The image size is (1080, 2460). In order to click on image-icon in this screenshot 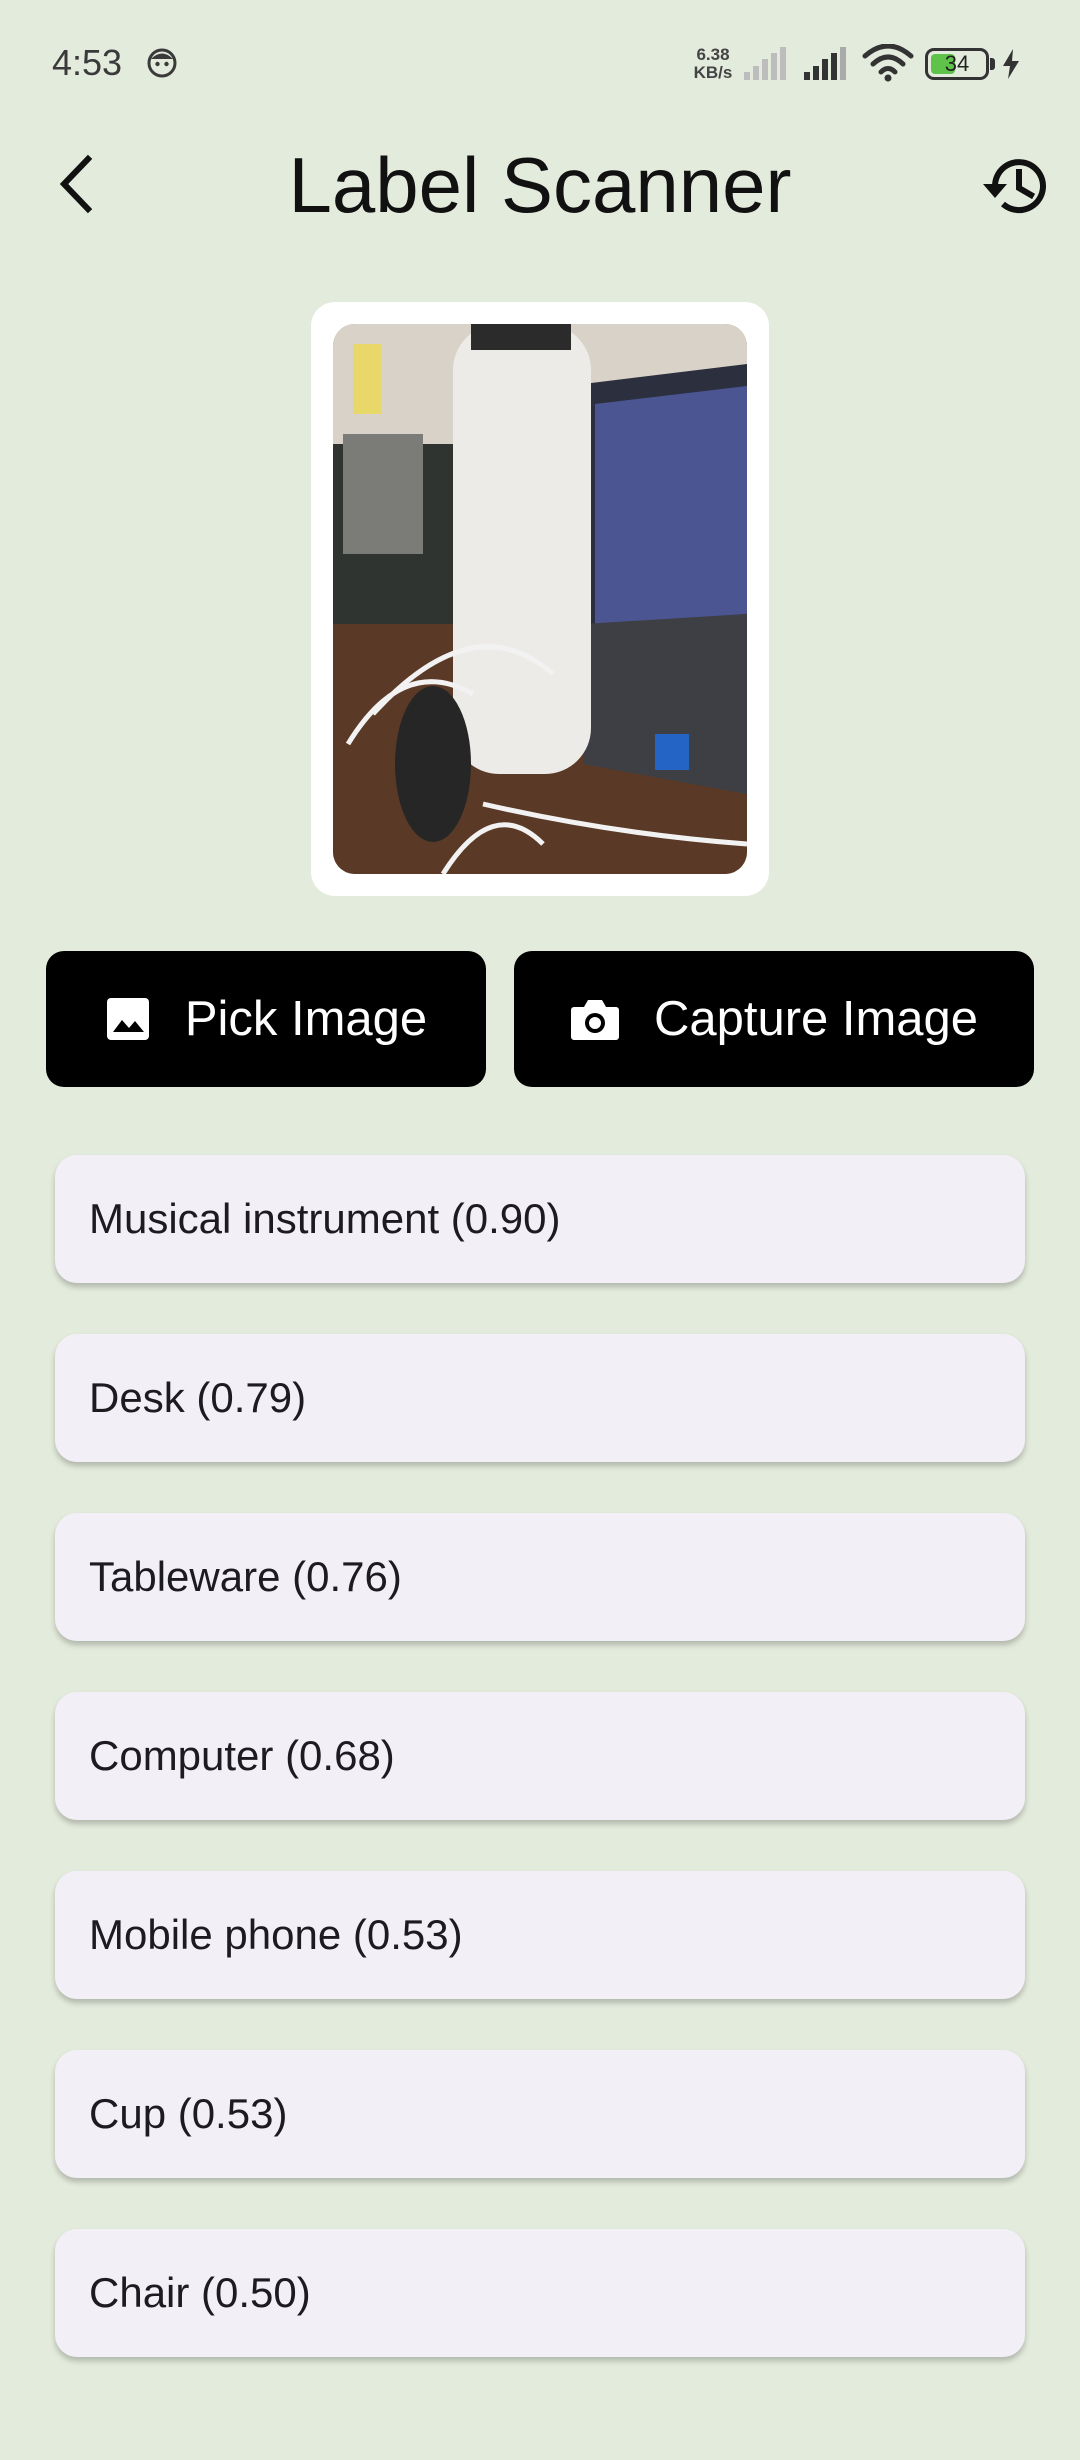, I will do `click(127, 1019)`.